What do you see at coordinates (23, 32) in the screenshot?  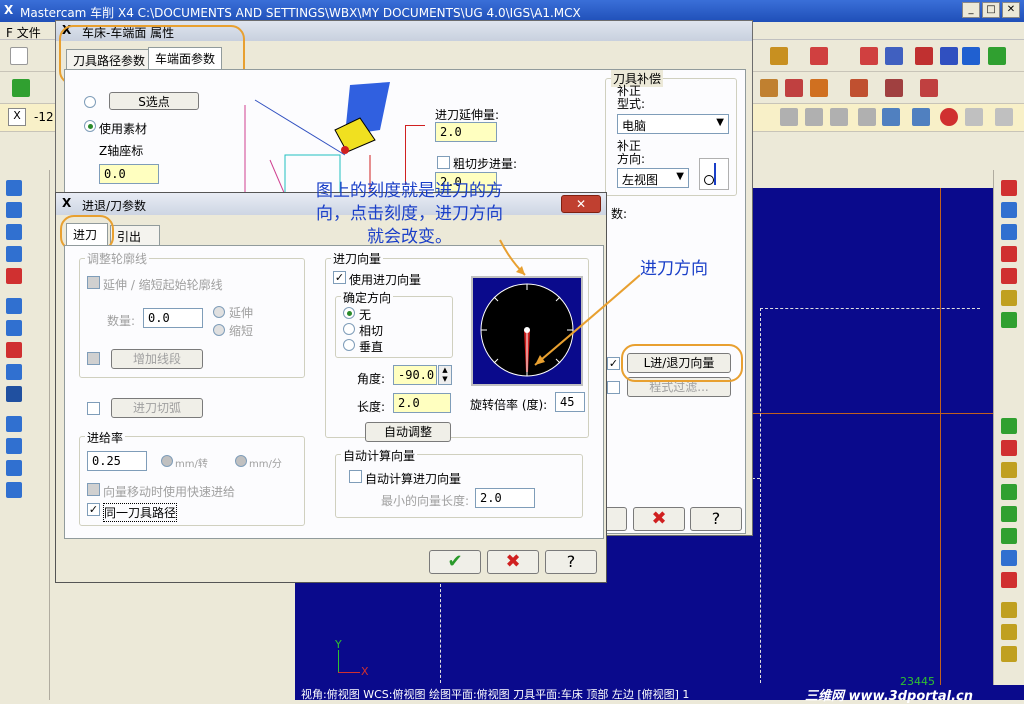 I see `menu-file: F 文件` at bounding box center [23, 32].